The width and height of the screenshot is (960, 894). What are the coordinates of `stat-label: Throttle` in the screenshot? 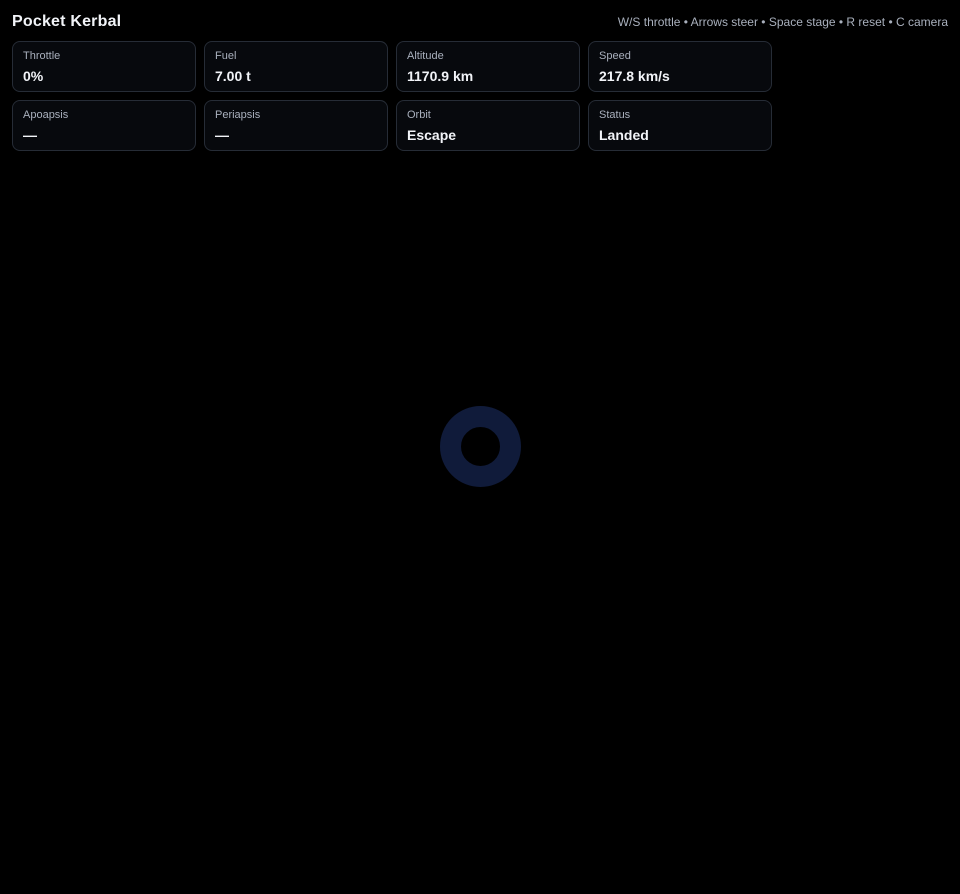 It's located at (42, 56).